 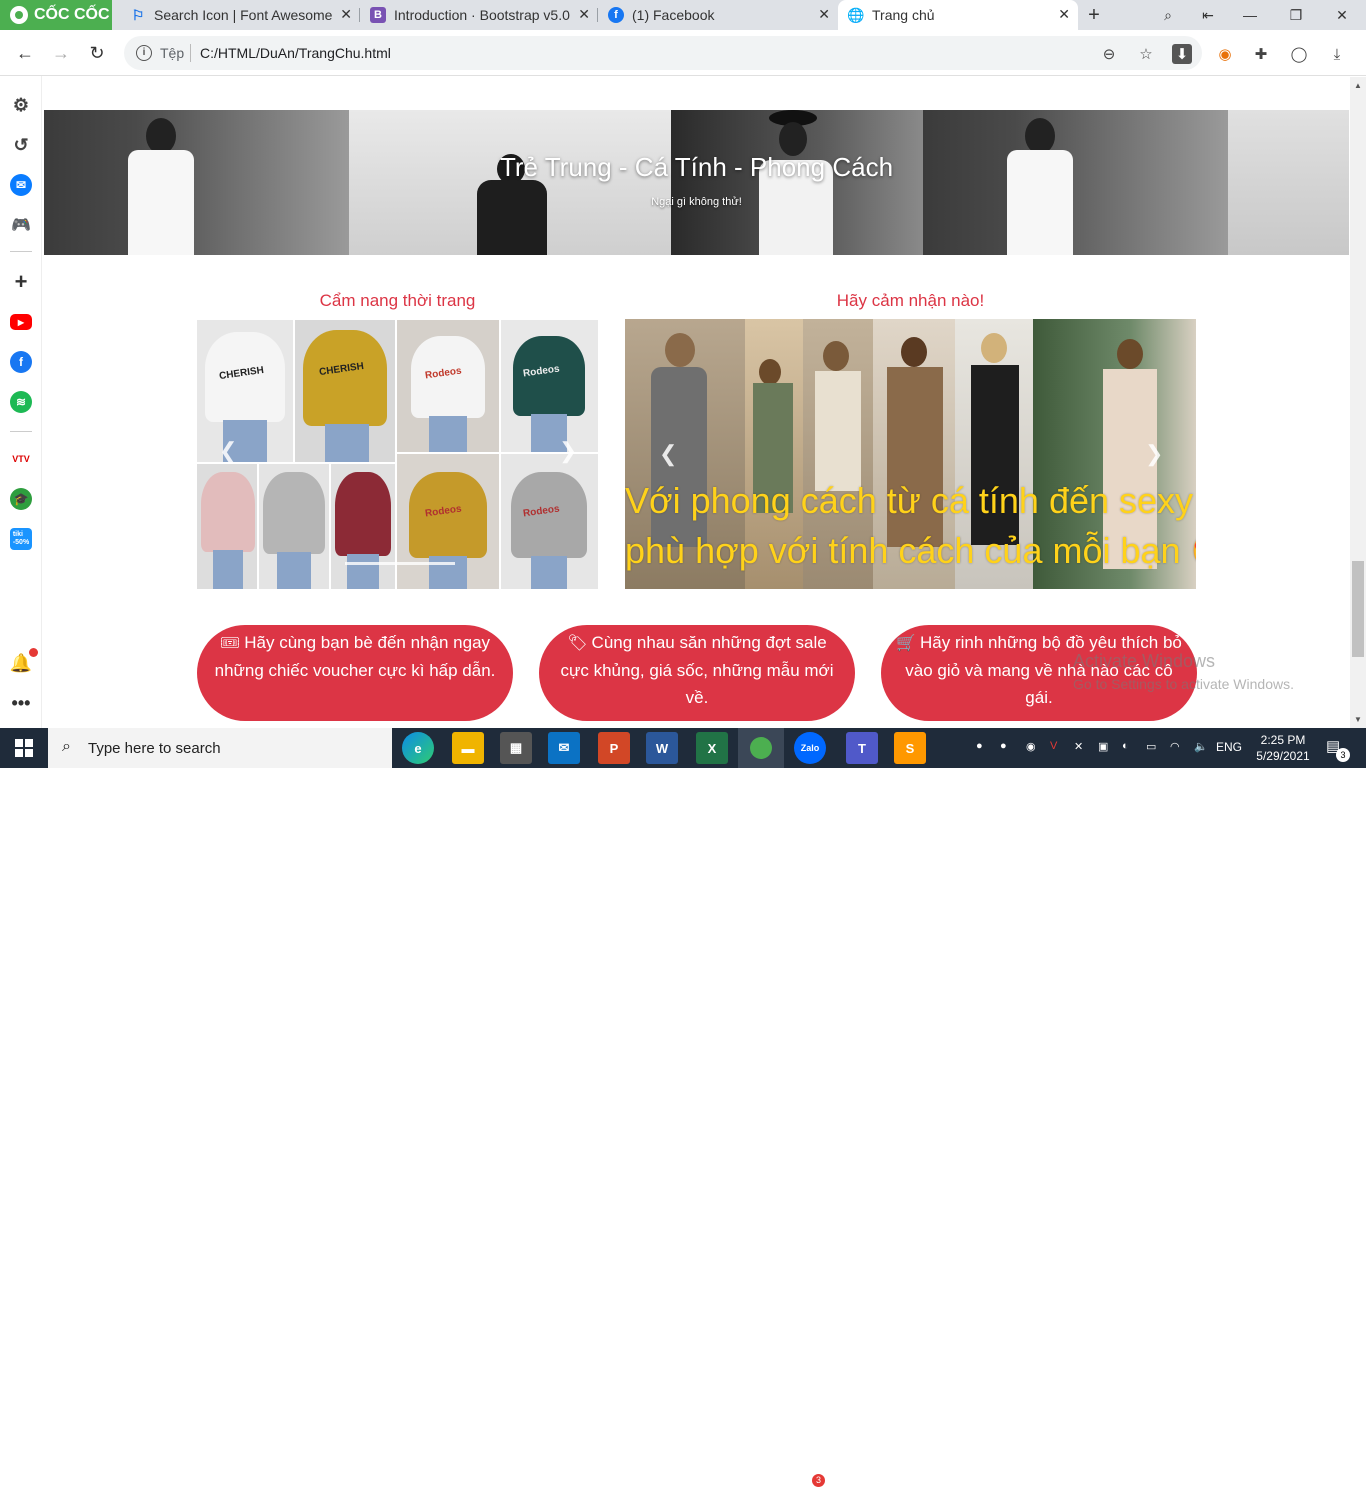 I want to click on forward-button: →, so click(x=61, y=53).